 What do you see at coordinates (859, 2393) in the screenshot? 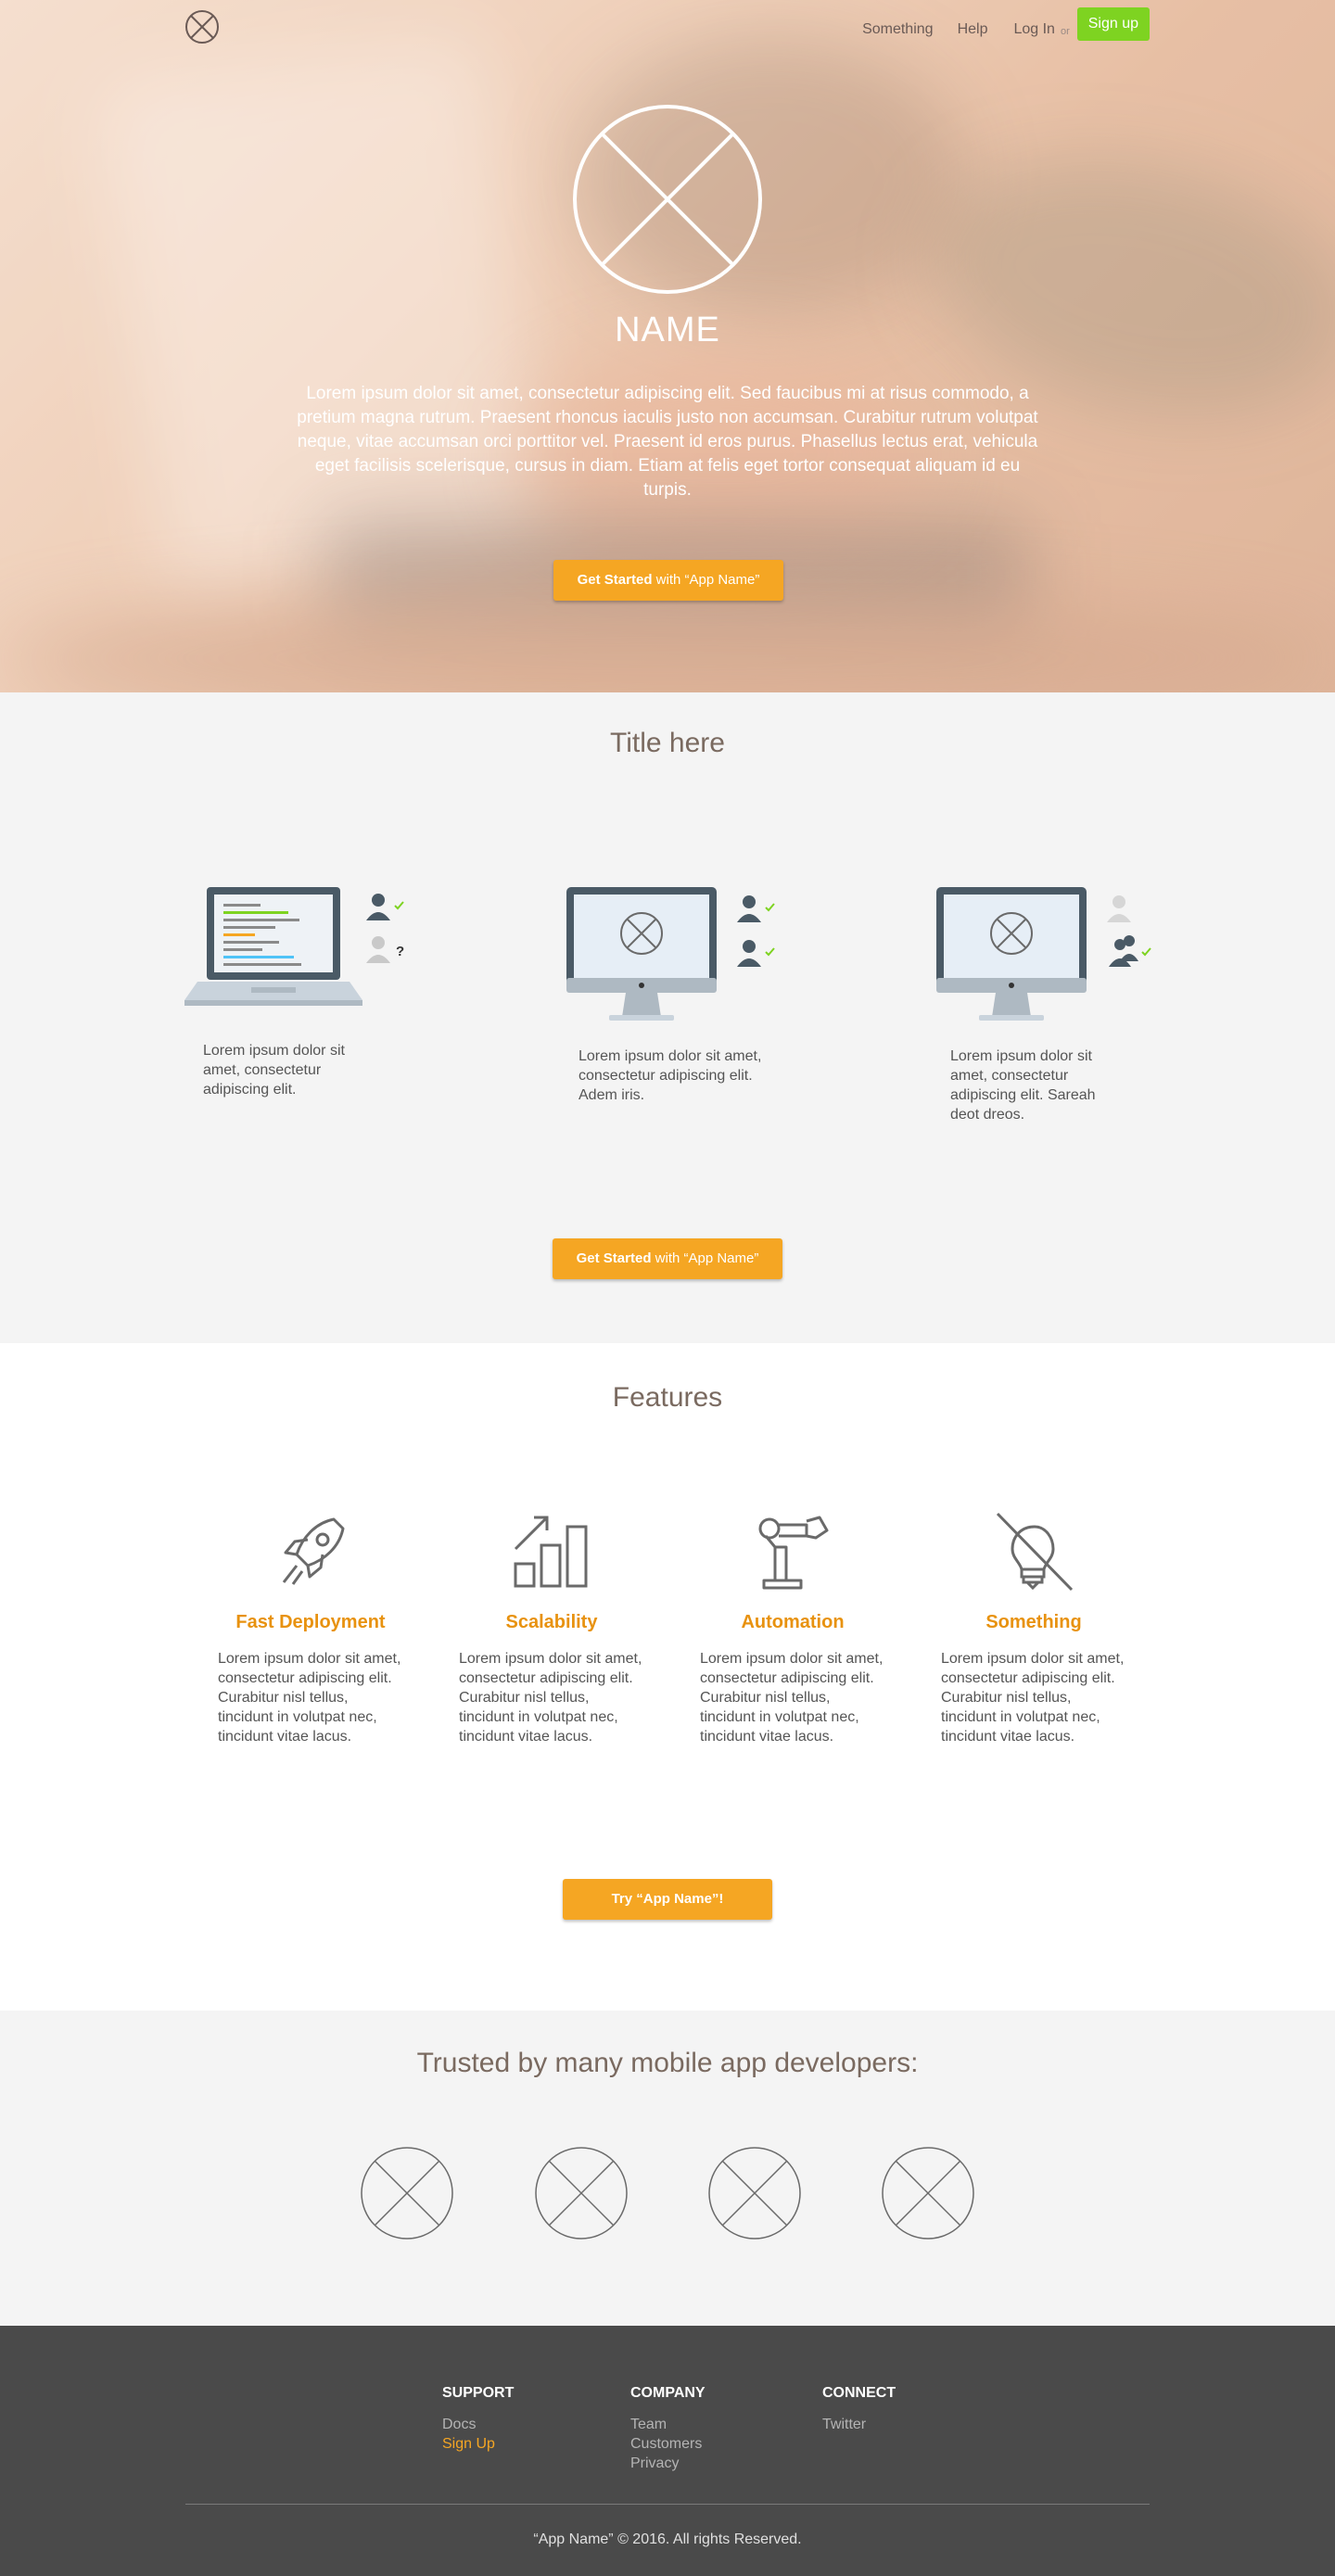
I see `footer-heading: CONNECT` at bounding box center [859, 2393].